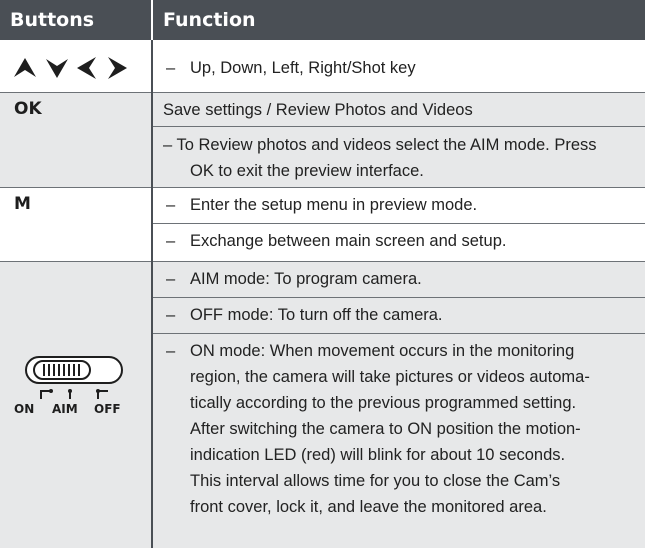 Image resolution: width=645 pixels, height=548 pixels. What do you see at coordinates (52, 20) in the screenshot?
I see `header-buttons: Buttons` at bounding box center [52, 20].